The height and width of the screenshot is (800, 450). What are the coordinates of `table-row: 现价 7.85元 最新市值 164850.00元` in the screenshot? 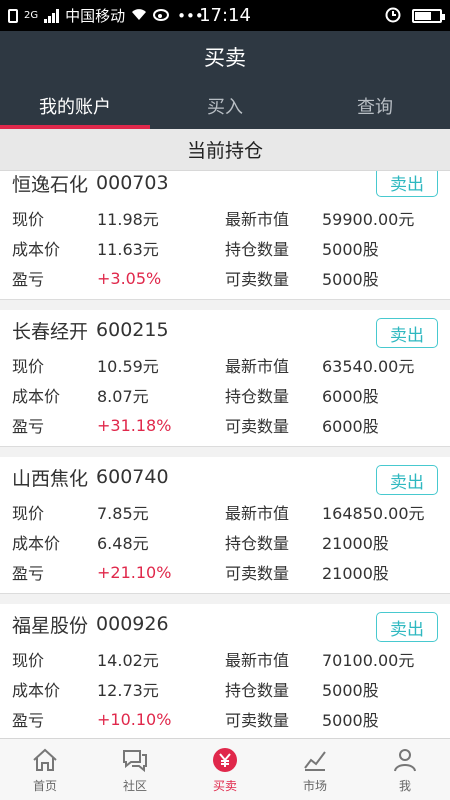 It's located at (225, 512).